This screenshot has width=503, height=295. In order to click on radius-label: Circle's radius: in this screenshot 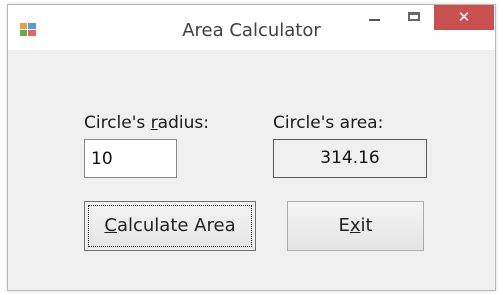, I will do `click(146, 123)`.